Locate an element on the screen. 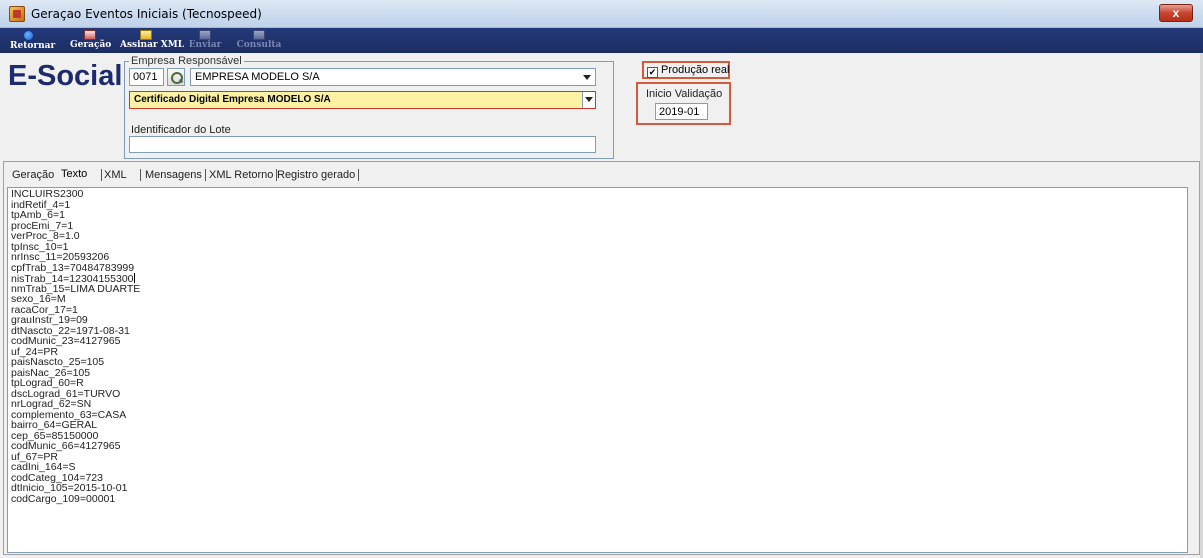 Image resolution: width=1203 pixels, height=558 pixels. retornar-label: Retornar is located at coordinates (33, 46).